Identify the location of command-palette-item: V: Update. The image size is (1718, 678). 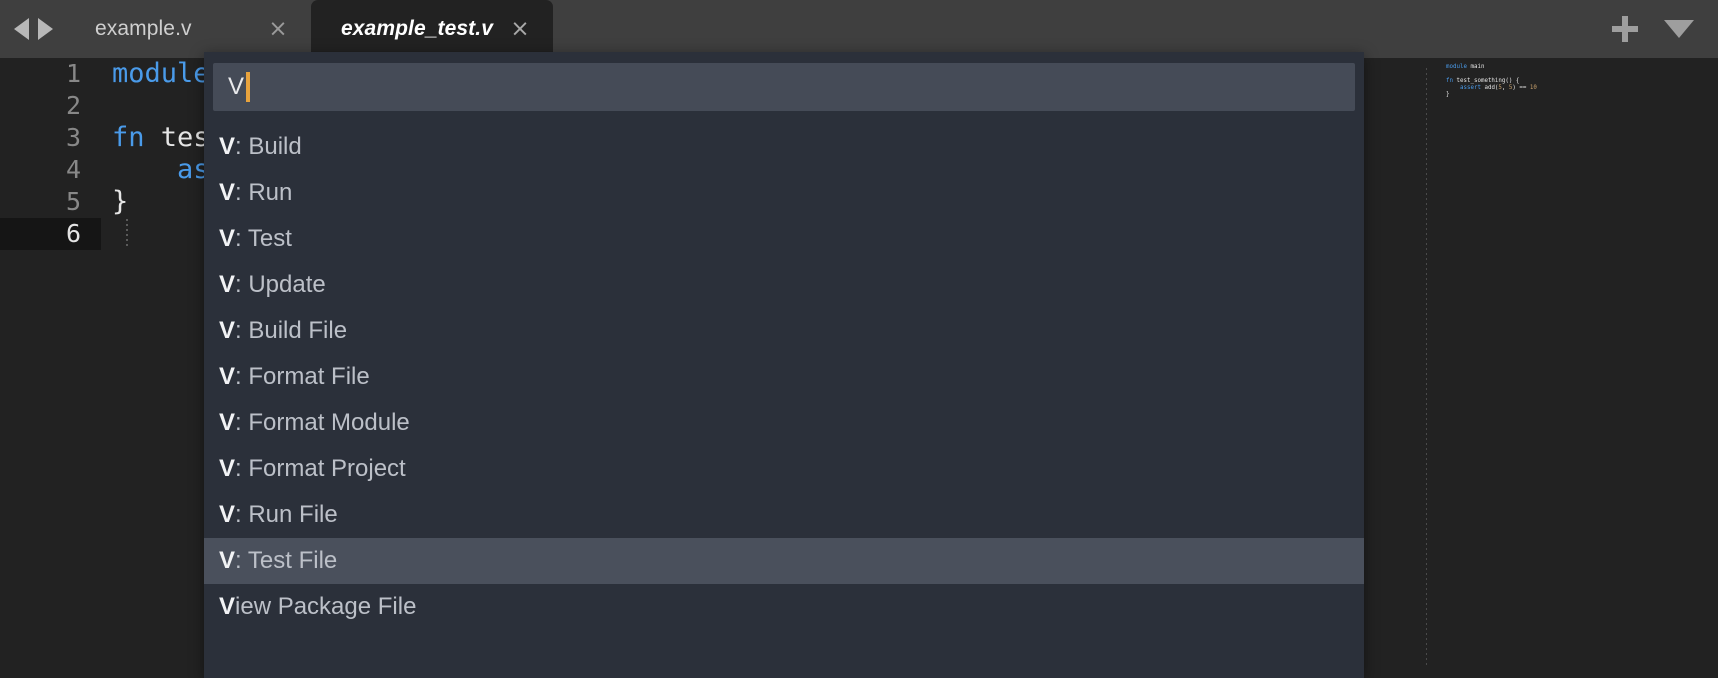
(784, 285).